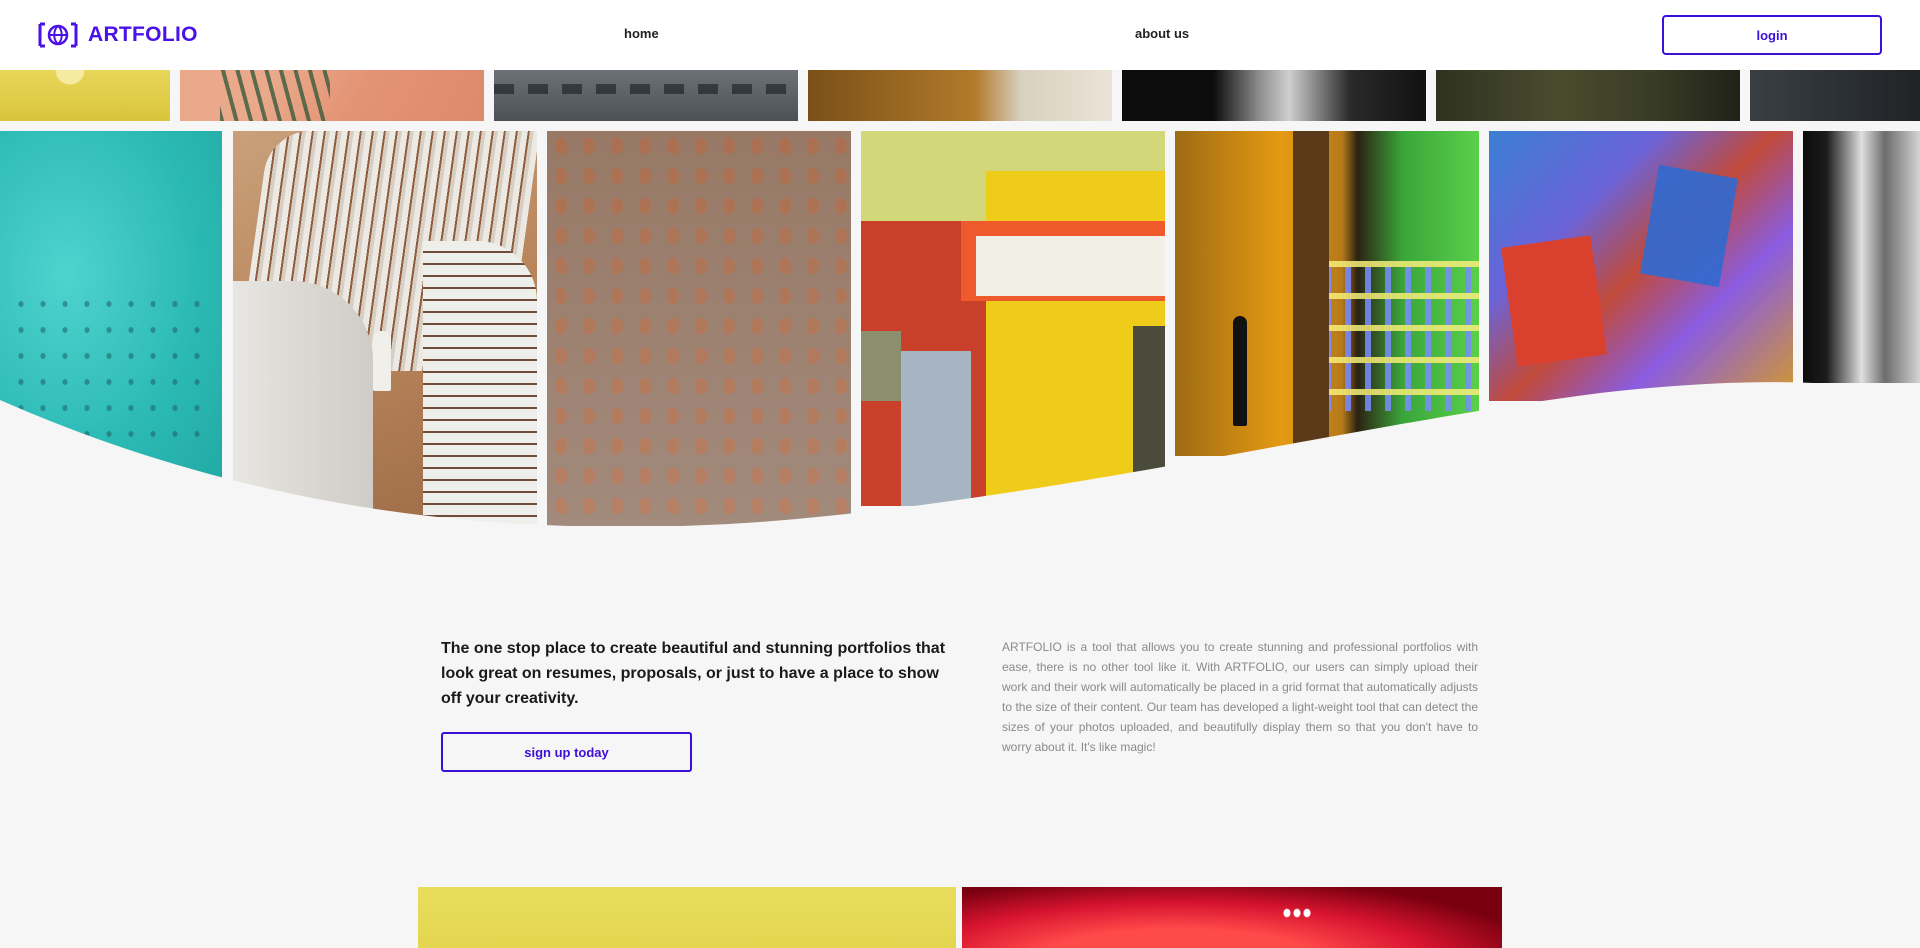 The image size is (1920, 948). I want to click on sign-up-button: sign up today, so click(566, 752).